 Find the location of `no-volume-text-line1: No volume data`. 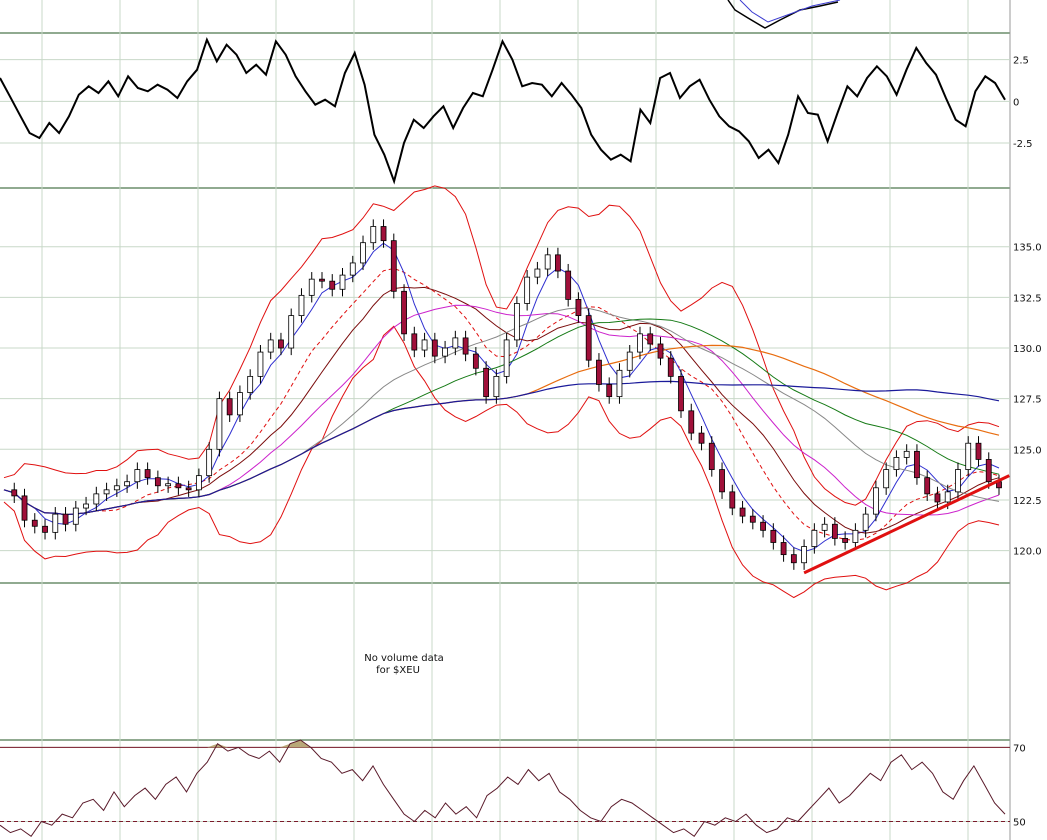

no-volume-text-line1: No volume data is located at coordinates (404, 658).